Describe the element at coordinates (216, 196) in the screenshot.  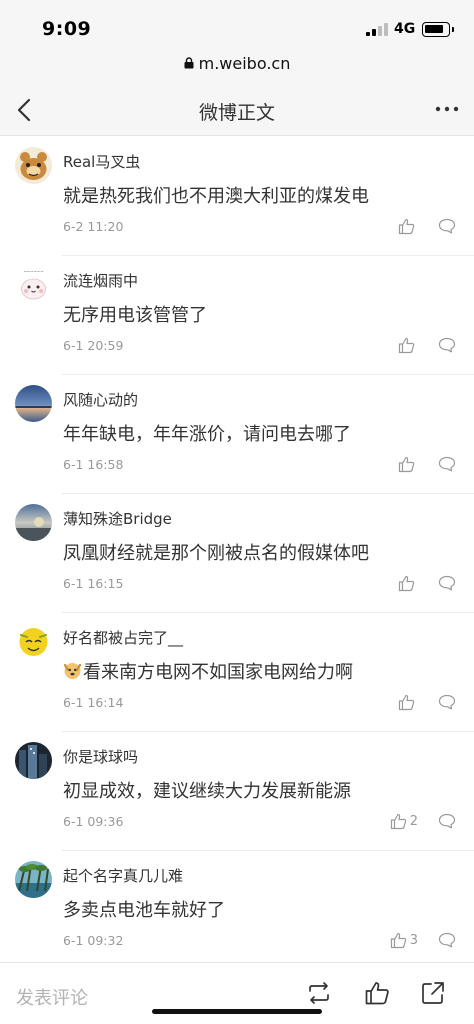
I see `comment-text: 就是热死我们也不用澳大利亚的煤发电` at that location.